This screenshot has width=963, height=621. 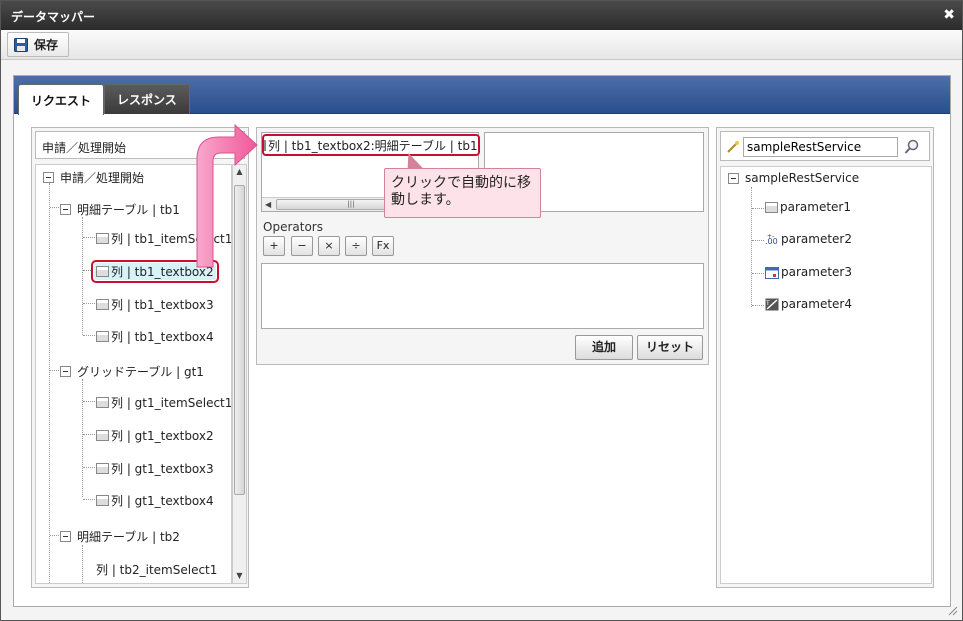 What do you see at coordinates (820, 147) in the screenshot?
I see `service-search-input` at bounding box center [820, 147].